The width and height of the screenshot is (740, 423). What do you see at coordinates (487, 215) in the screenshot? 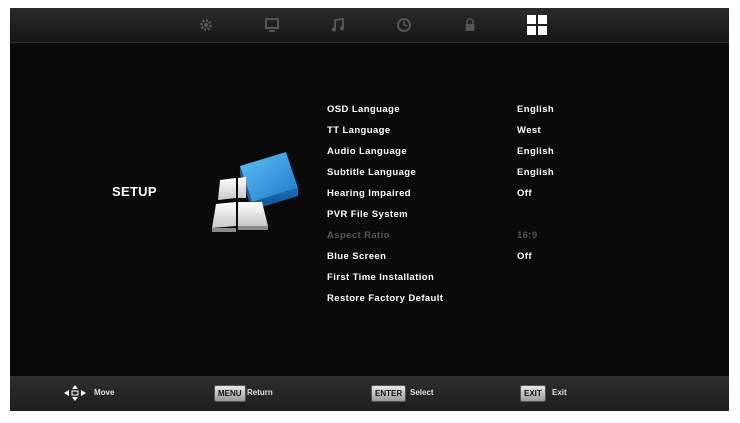
I see `menu-item-pvr-file-system: PVR File System` at bounding box center [487, 215].